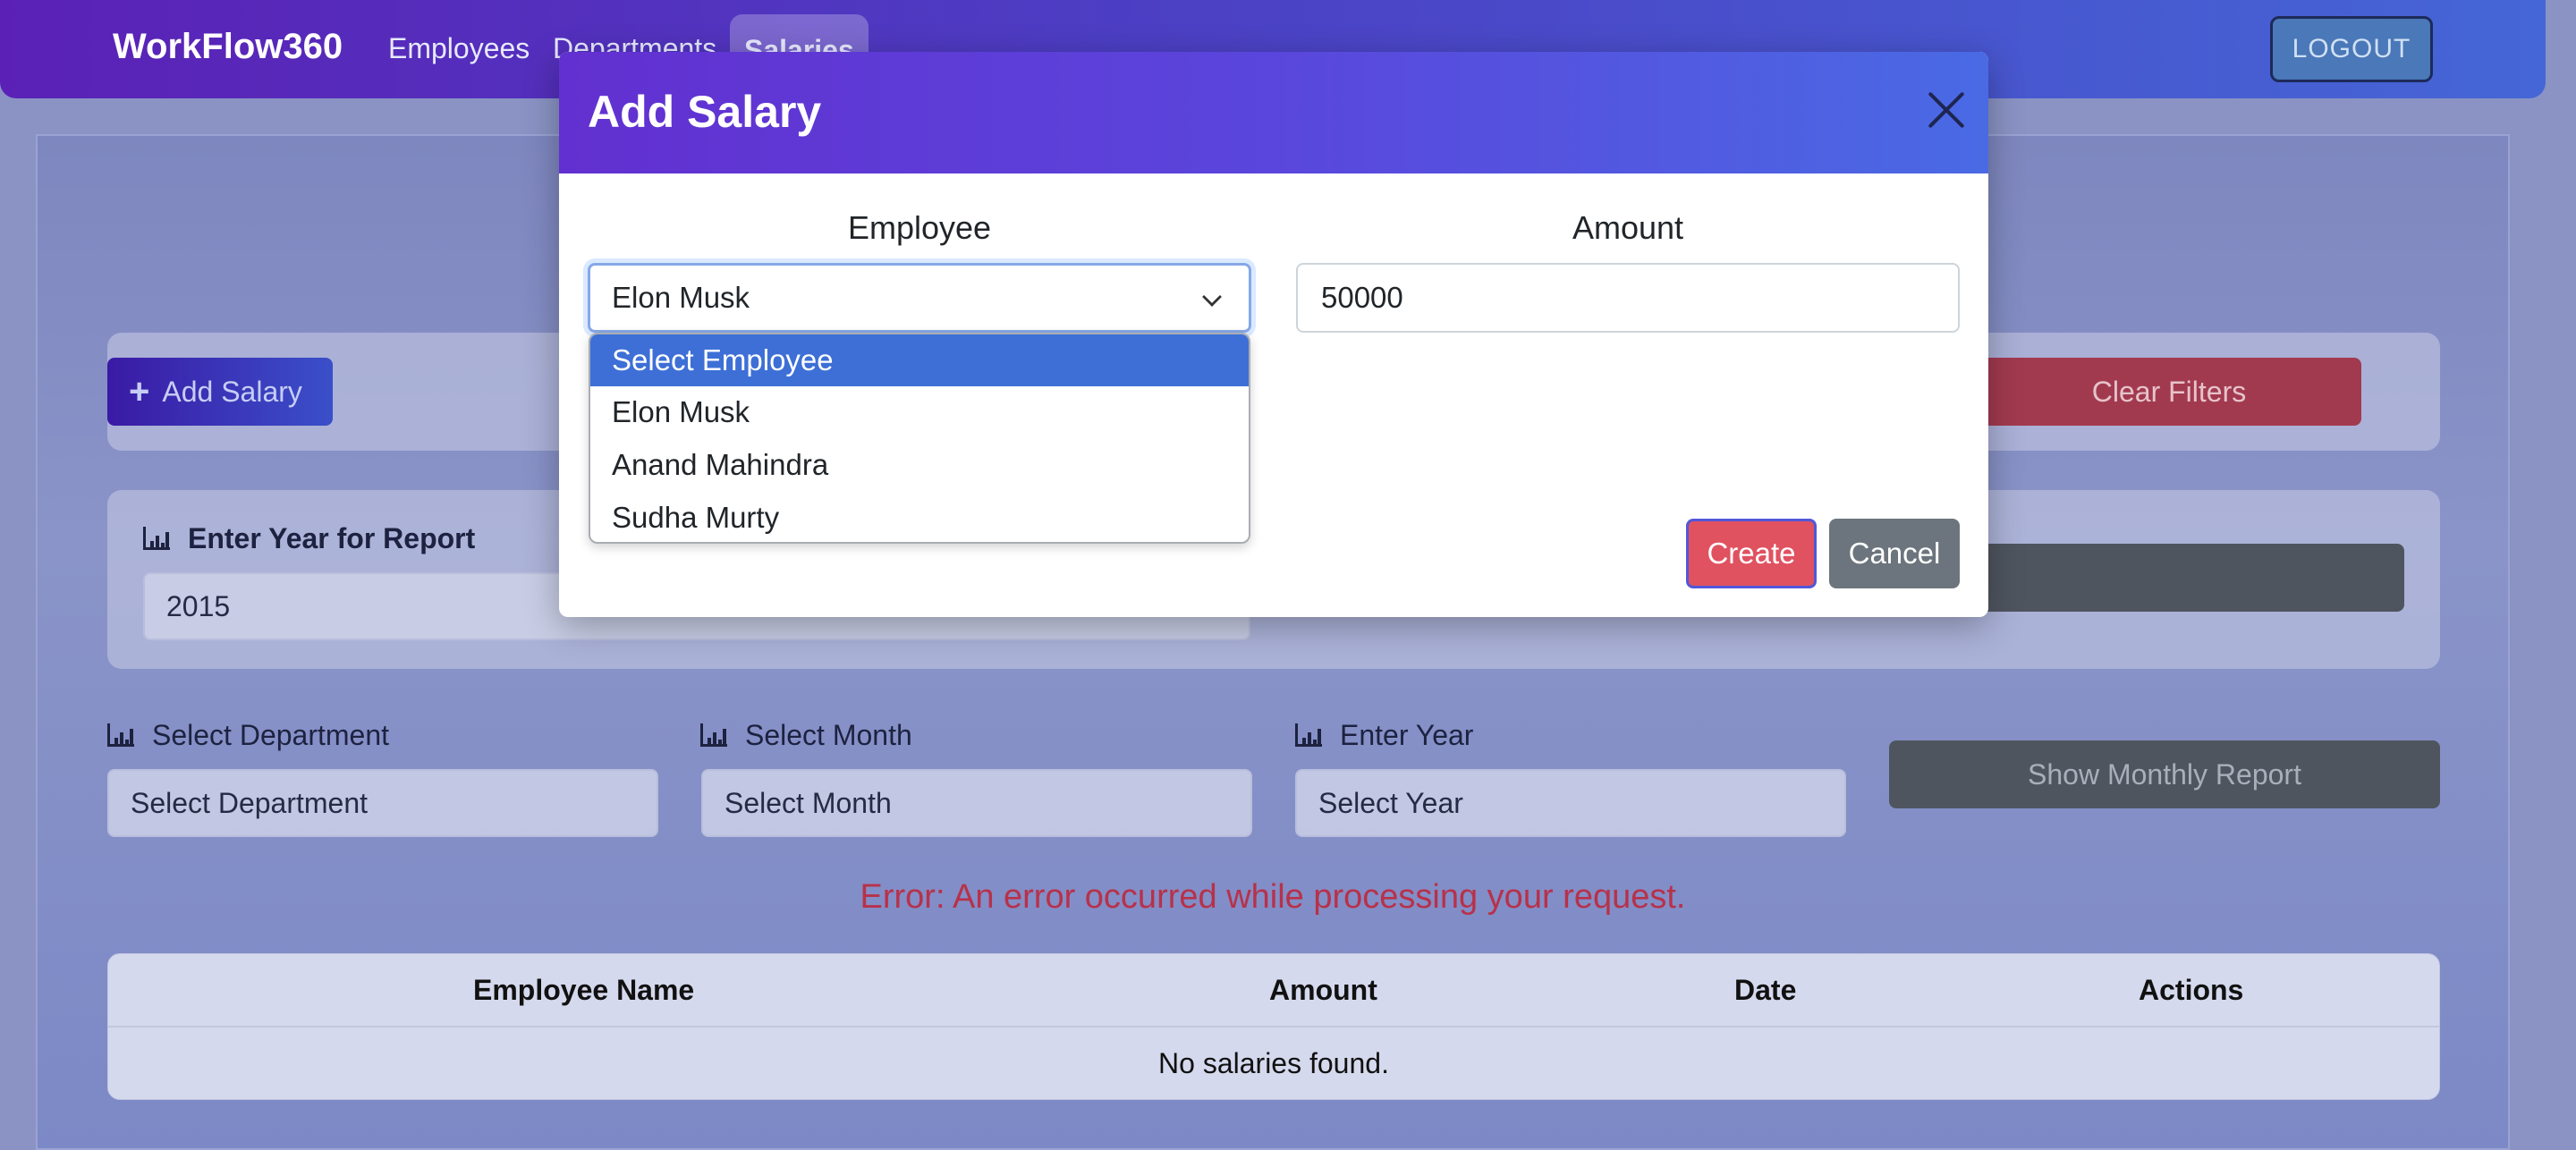 This screenshot has width=2576, height=1150. Describe the element at coordinates (1212, 297) in the screenshot. I see `chevron-down-icon` at that location.